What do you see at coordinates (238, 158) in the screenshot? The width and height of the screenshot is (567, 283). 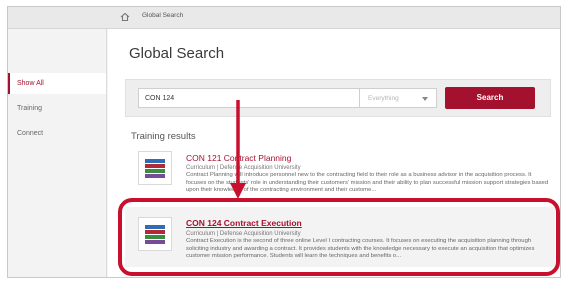 I see `result-title-link: CON 121 Contract Planning` at bounding box center [238, 158].